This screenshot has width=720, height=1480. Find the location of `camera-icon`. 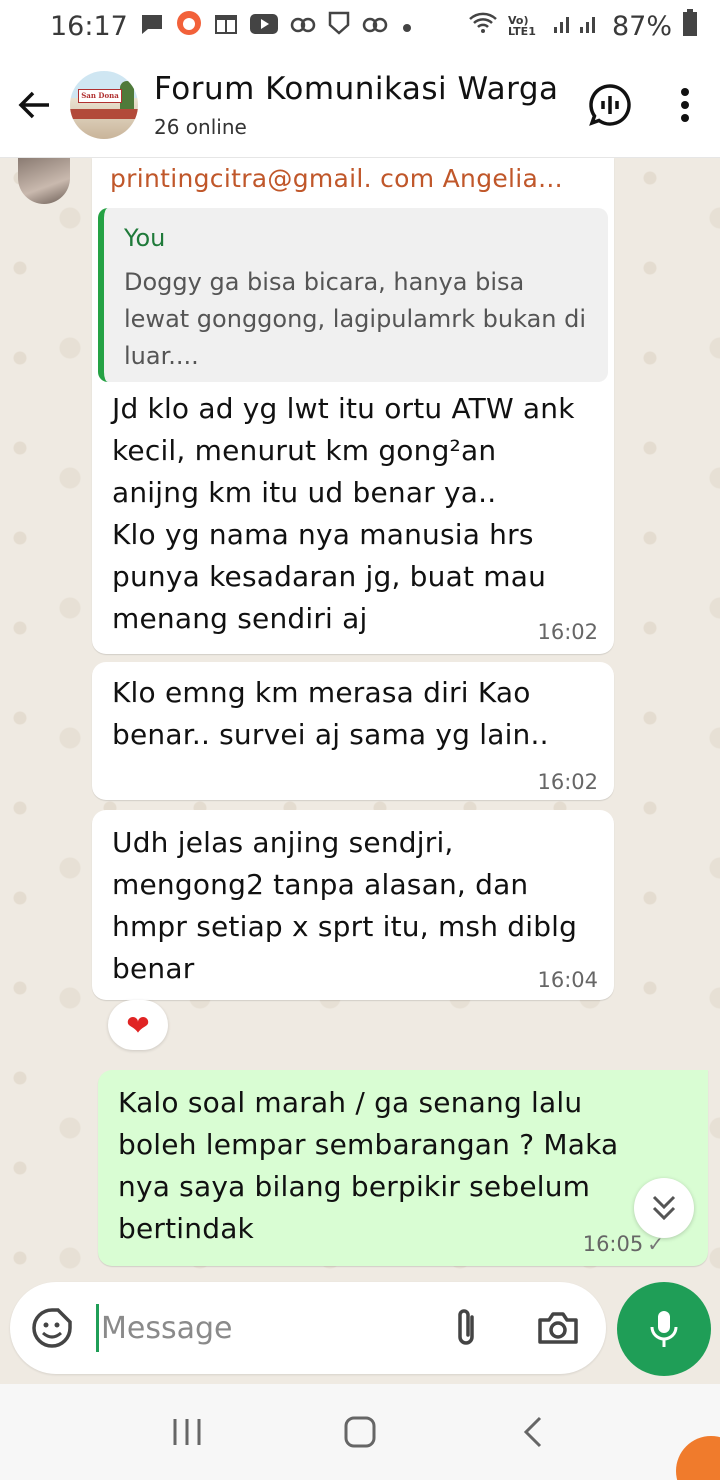

camera-icon is located at coordinates (558, 1328).